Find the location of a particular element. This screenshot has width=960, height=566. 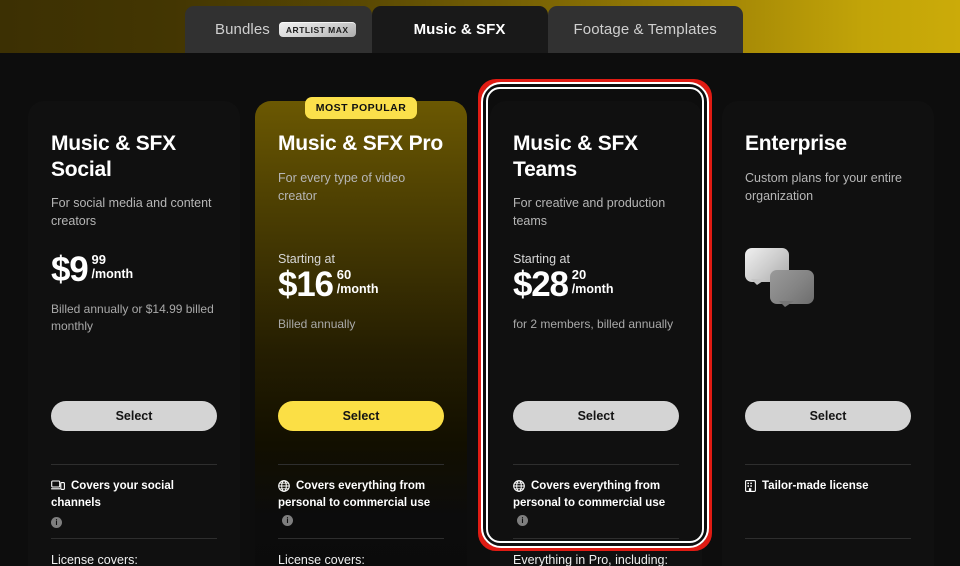

price-cents: 20 is located at coordinates (579, 274).